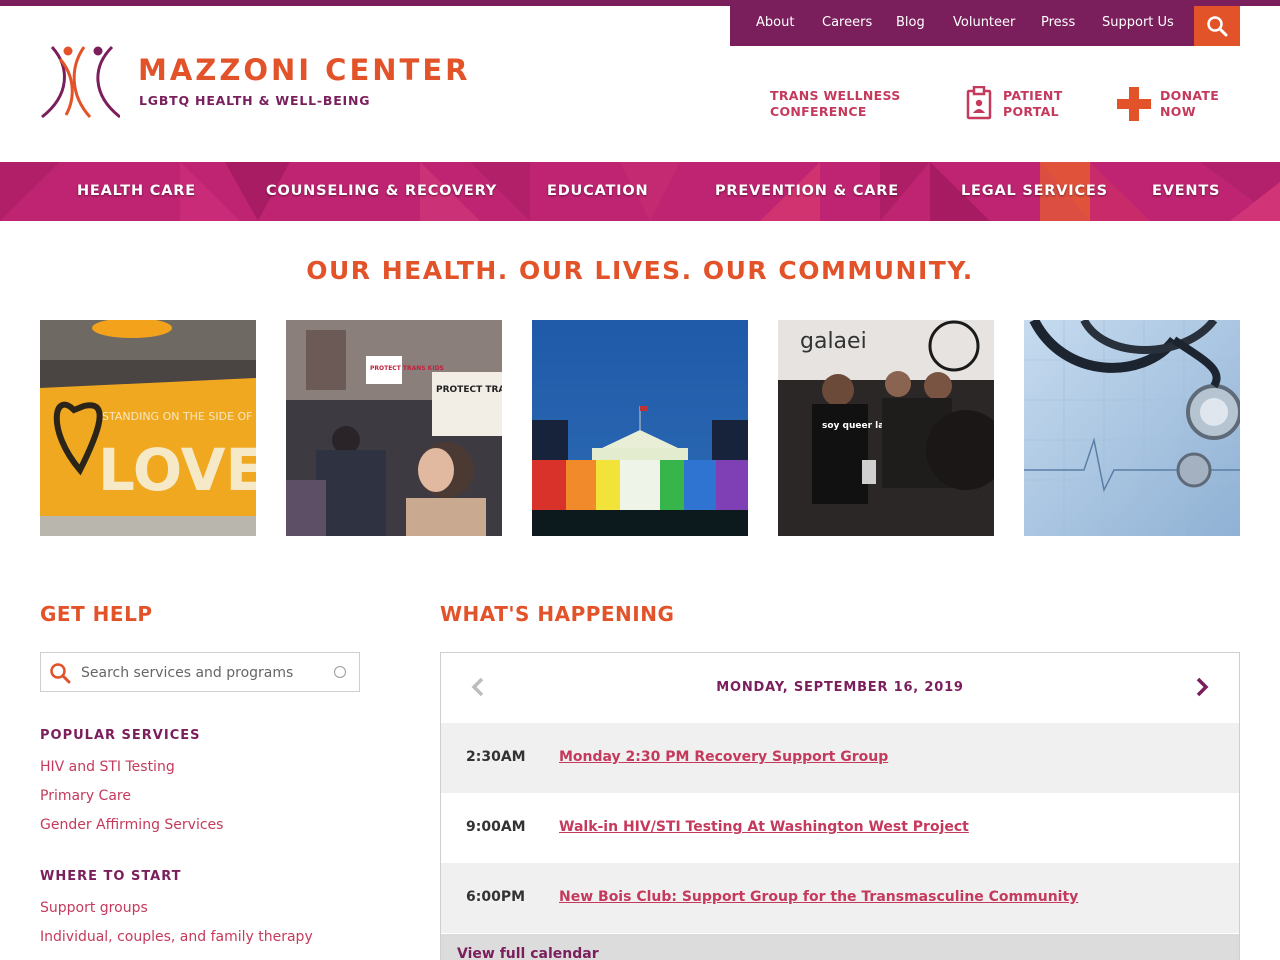  Describe the element at coordinates (910, 23) in the screenshot. I see `utility-link-blog: Blog` at that location.